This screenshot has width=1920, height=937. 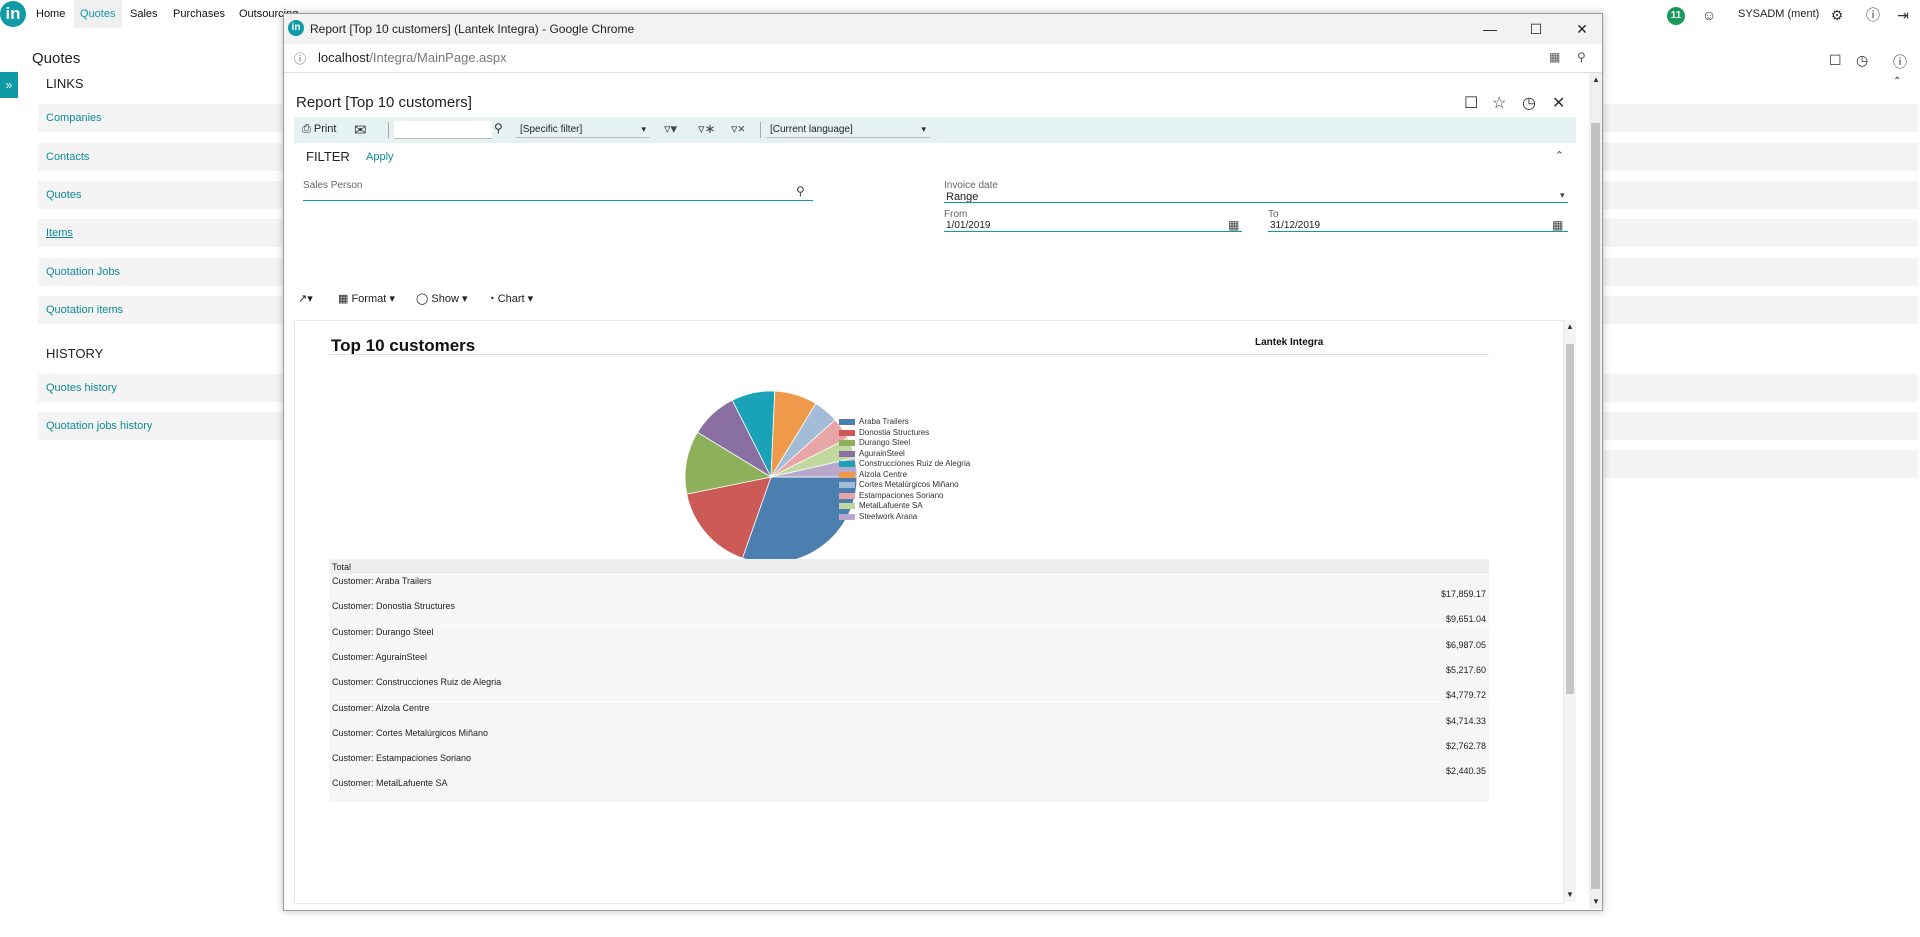 I want to click on chart-button: ◔ Chart ▾, so click(x=510, y=298).